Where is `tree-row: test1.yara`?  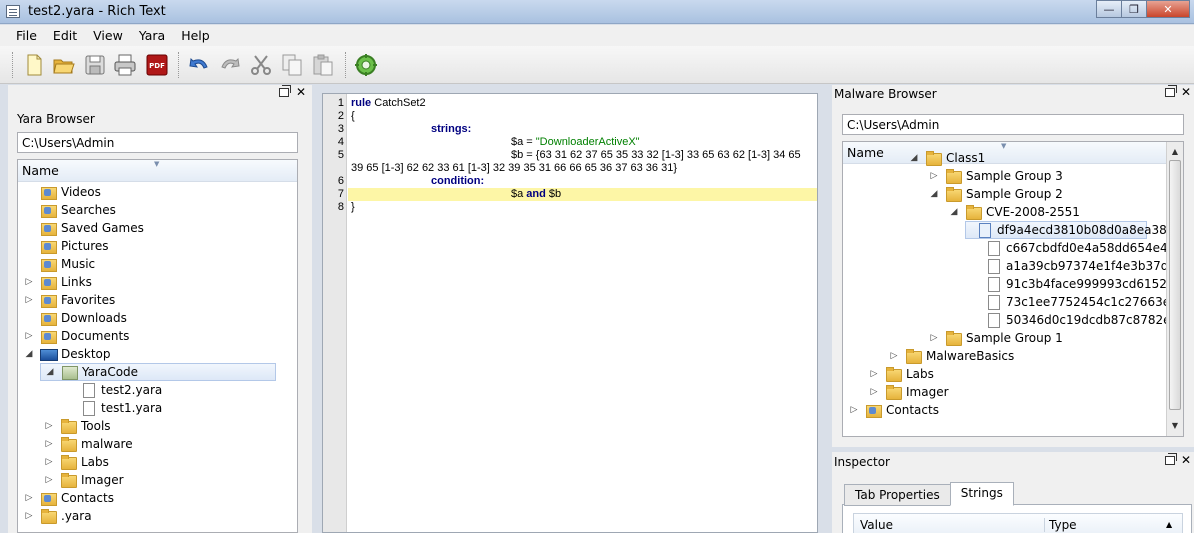
tree-row: test1.yara is located at coordinates (113, 408).